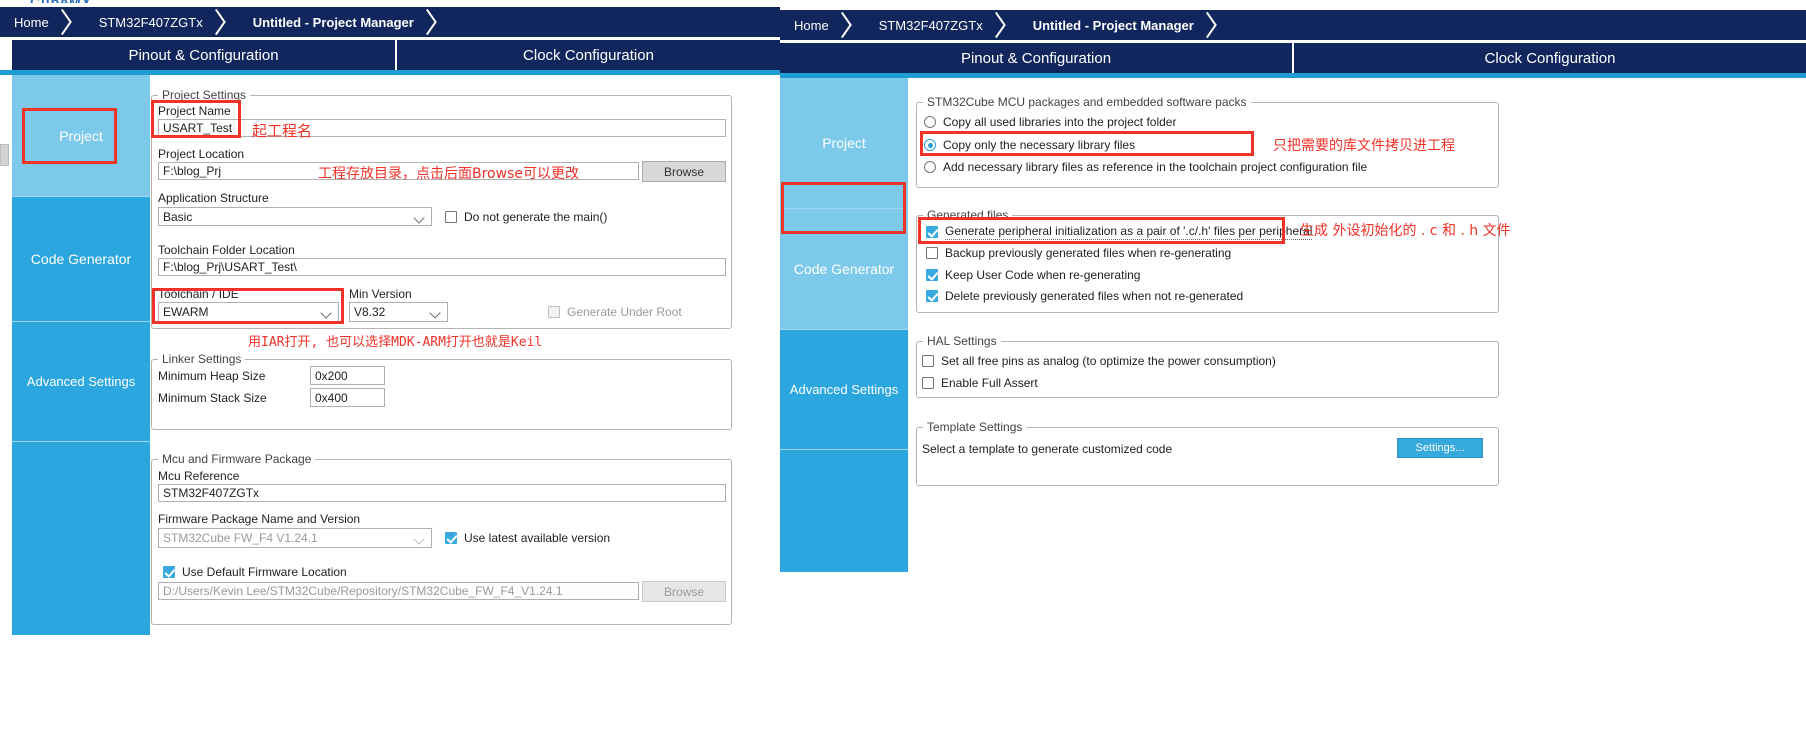 This screenshot has height=732, width=1806. I want to click on scrollbar-thumb, so click(4, 155).